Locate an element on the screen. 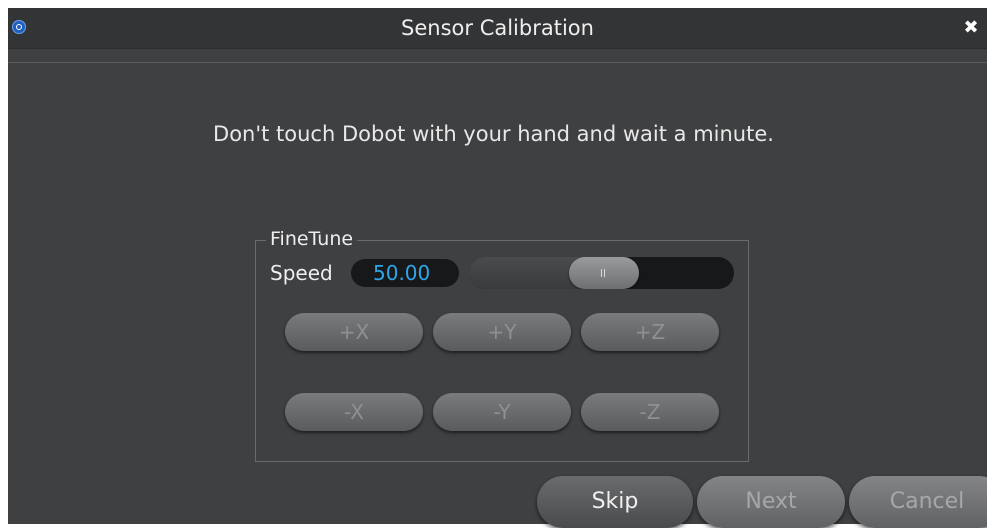 This screenshot has height=528, width=987. grip-icon is located at coordinates (603, 273).